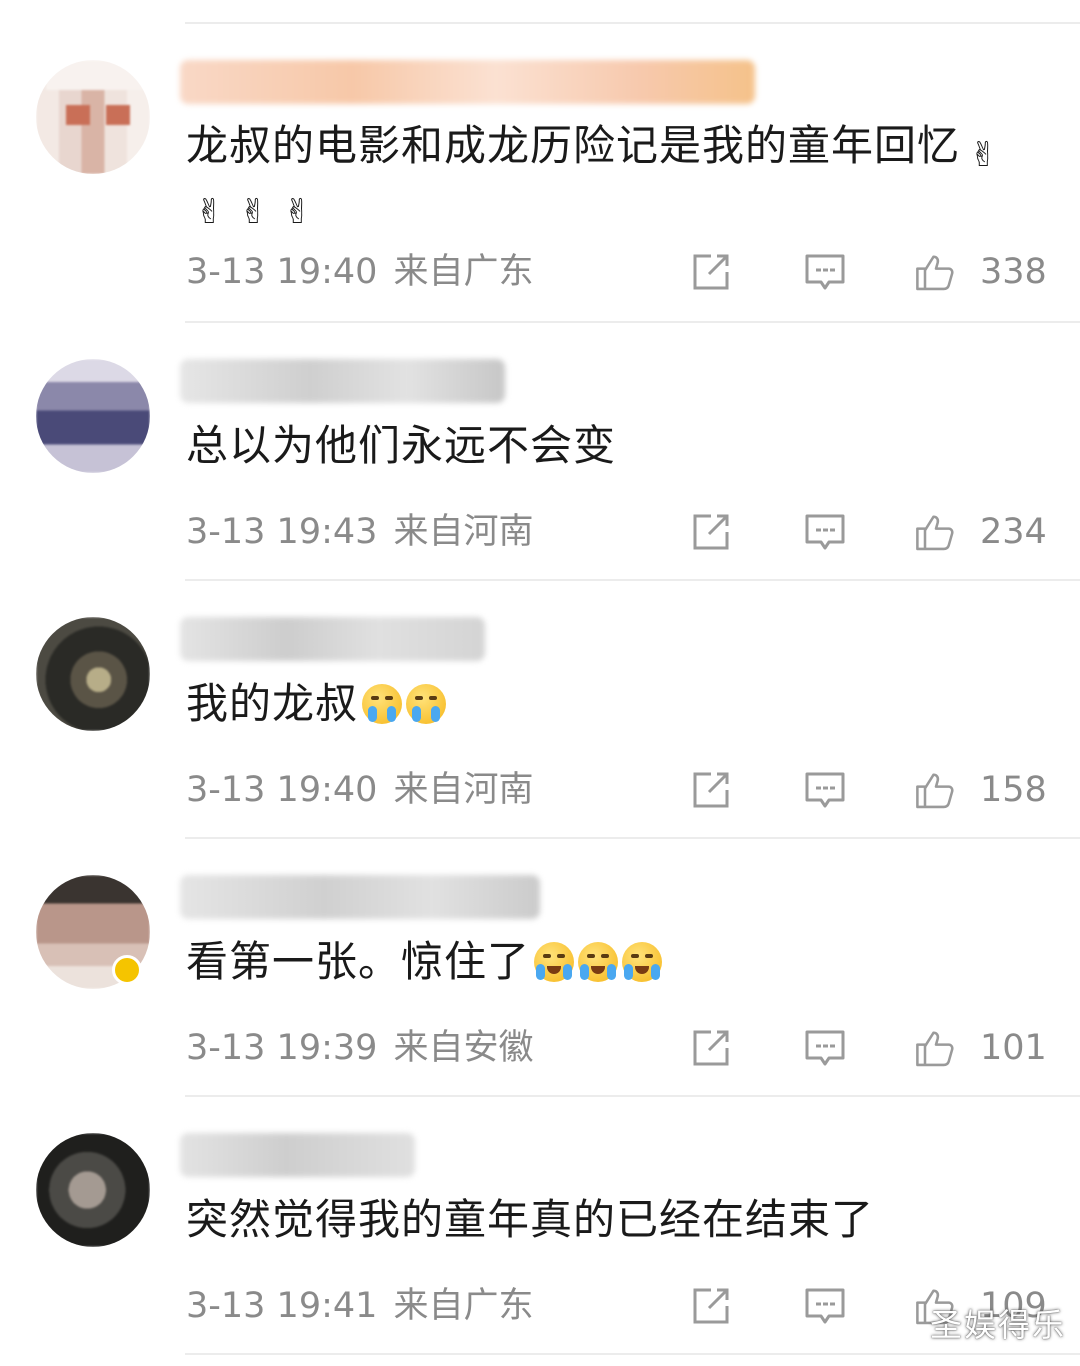  I want to click on timestamp: 3-13 19:41, so click(282, 1306).